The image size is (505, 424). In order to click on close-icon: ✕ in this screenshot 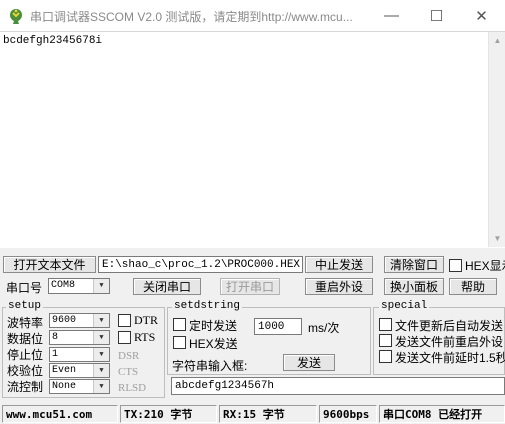, I will do `click(481, 16)`.